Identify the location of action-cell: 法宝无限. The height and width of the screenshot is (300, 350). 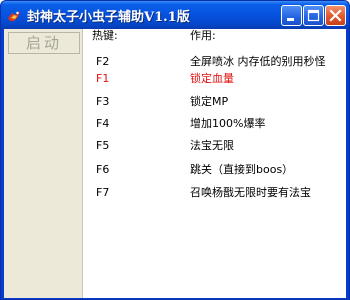
(212, 145).